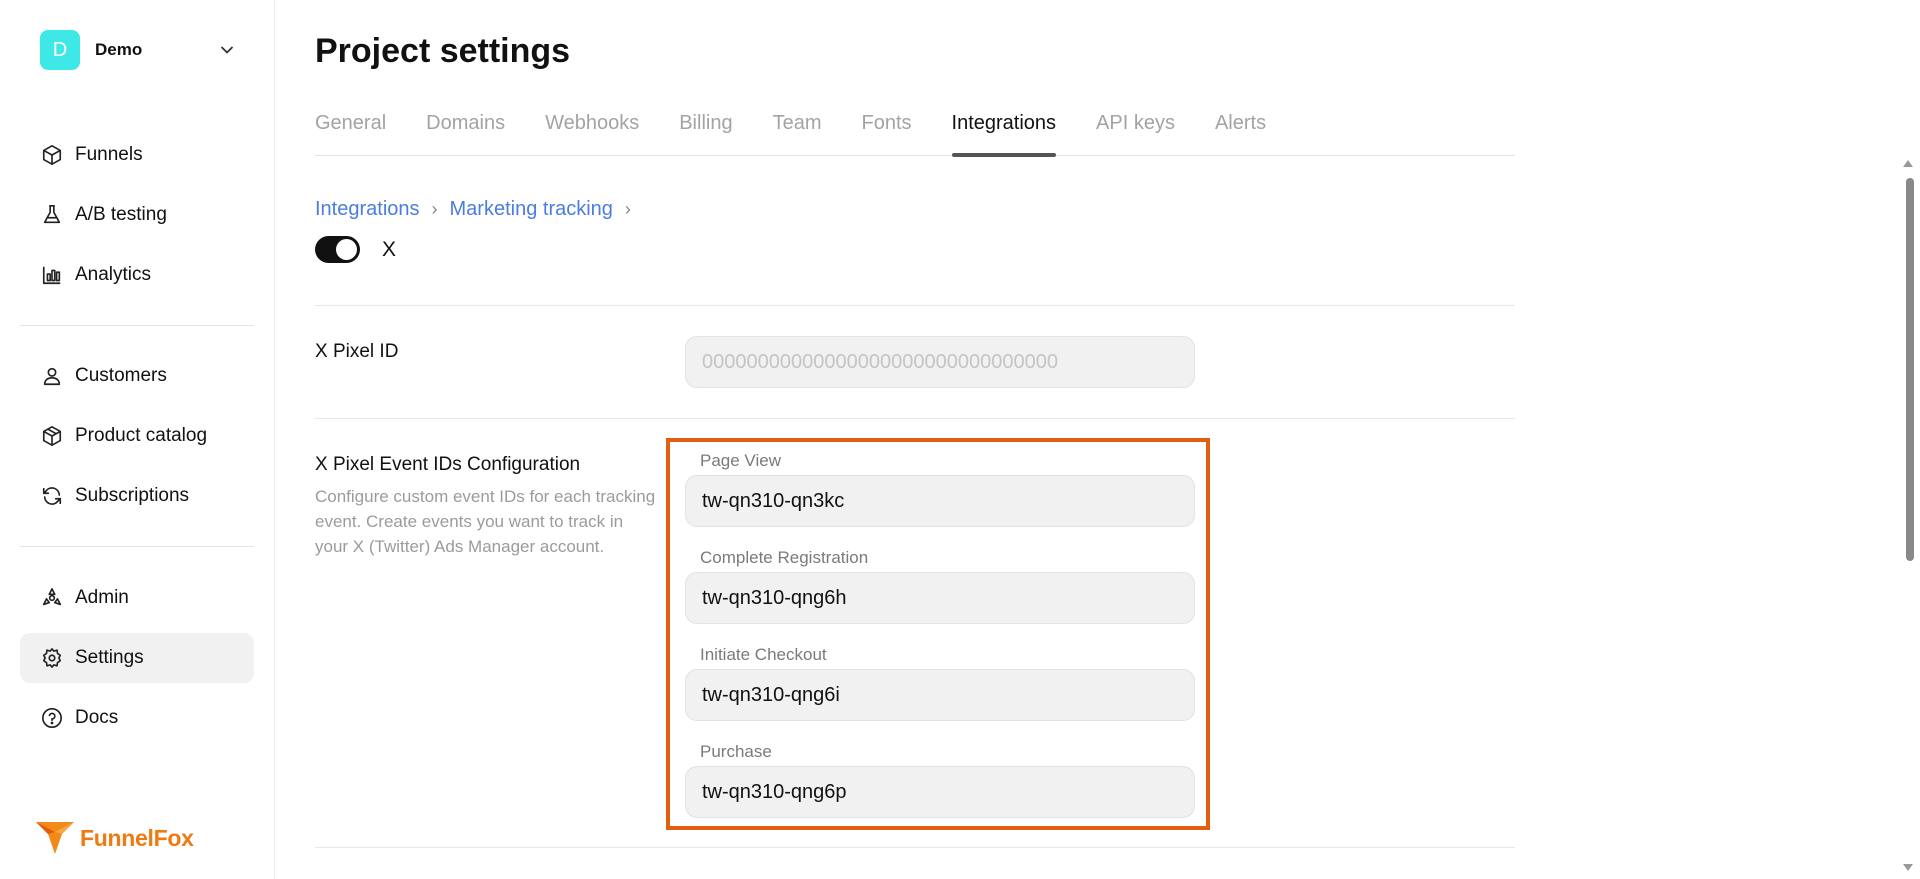 This screenshot has height=879, width=1920. What do you see at coordinates (1910, 369) in the screenshot?
I see `scrollbar-thumb` at bounding box center [1910, 369].